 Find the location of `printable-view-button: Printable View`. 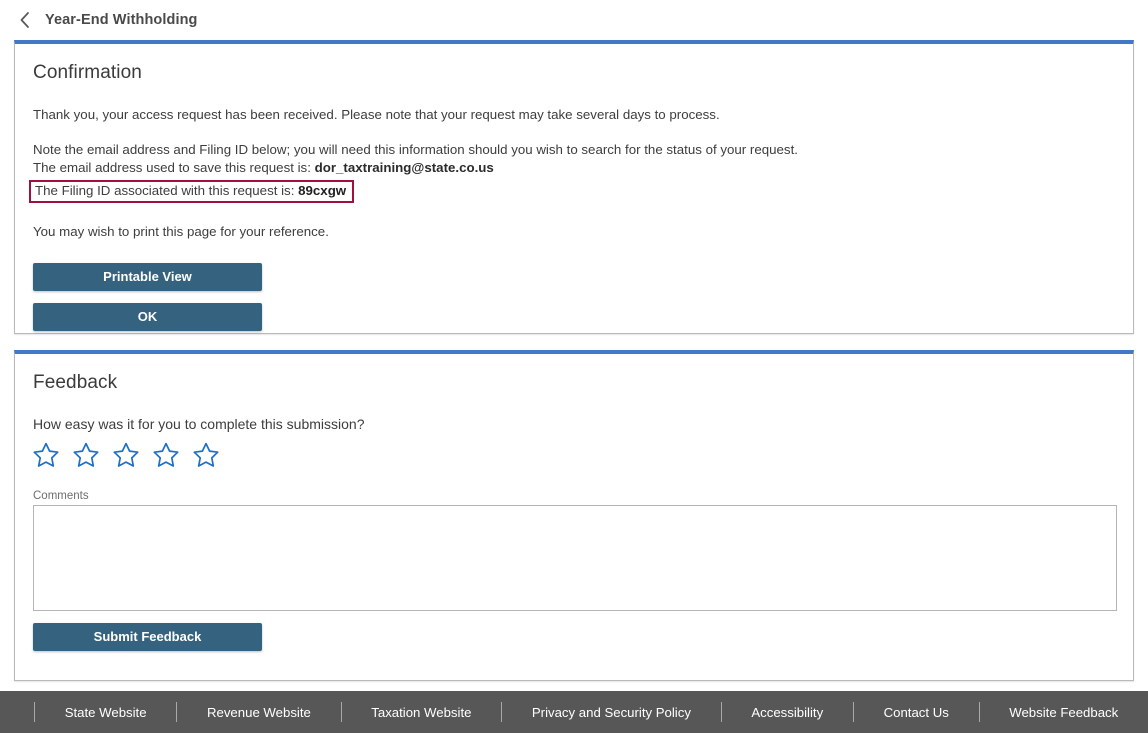

printable-view-button: Printable View is located at coordinates (147, 277).